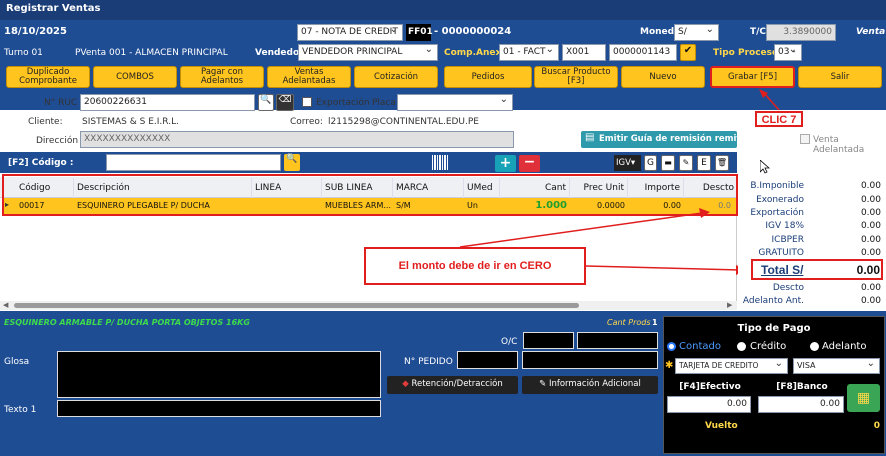 The width and height of the screenshot is (886, 456). Describe the element at coordinates (752, 77) in the screenshot. I see `grabar-button: Grabar [F5]` at that location.